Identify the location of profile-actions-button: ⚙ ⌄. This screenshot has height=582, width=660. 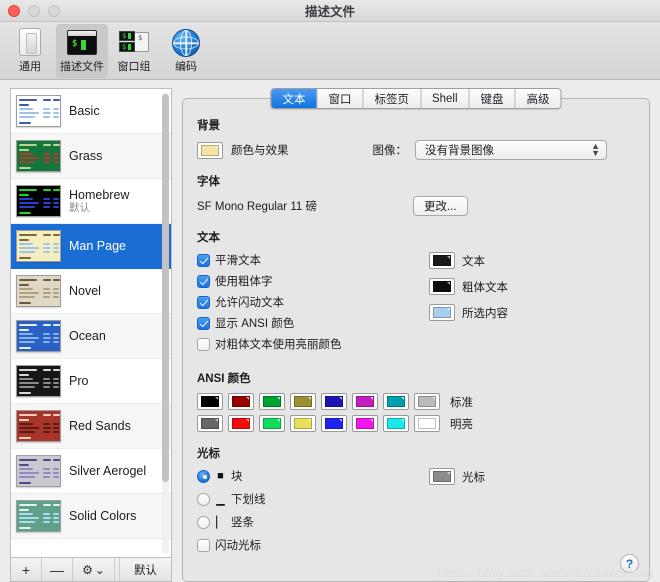
(94, 569).